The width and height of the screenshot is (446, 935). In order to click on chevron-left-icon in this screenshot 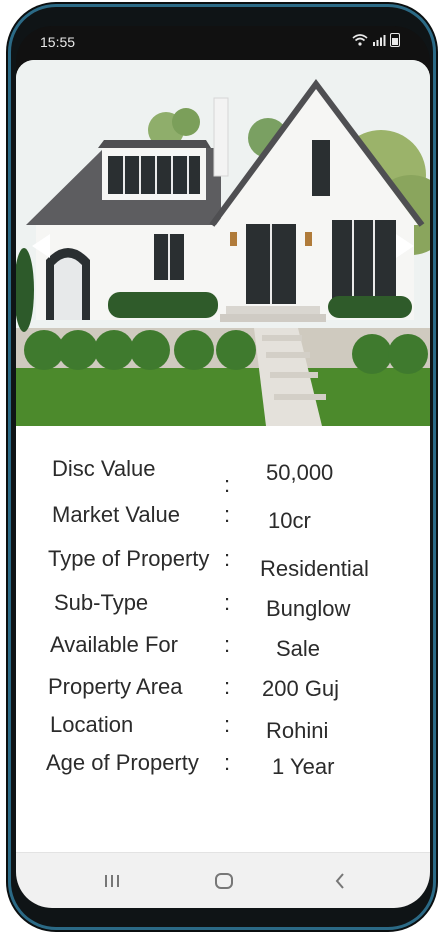, I will do `click(41, 246)`.